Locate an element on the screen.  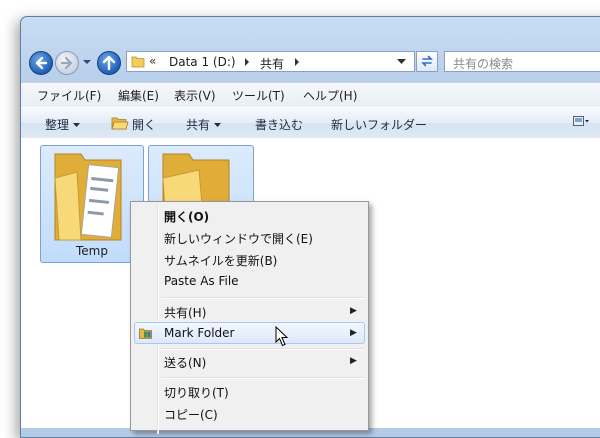
folder-item: Temp is located at coordinates (92, 204).